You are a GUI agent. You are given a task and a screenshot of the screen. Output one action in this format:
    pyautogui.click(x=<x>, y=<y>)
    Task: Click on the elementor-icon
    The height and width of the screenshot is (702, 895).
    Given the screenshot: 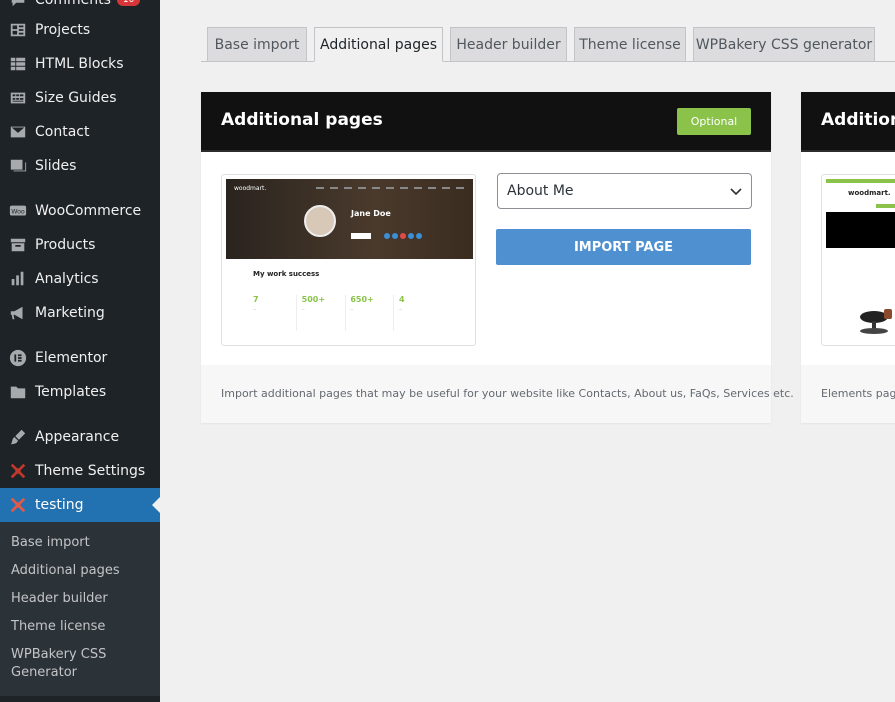 What is the action you would take?
    pyautogui.click(x=18, y=358)
    